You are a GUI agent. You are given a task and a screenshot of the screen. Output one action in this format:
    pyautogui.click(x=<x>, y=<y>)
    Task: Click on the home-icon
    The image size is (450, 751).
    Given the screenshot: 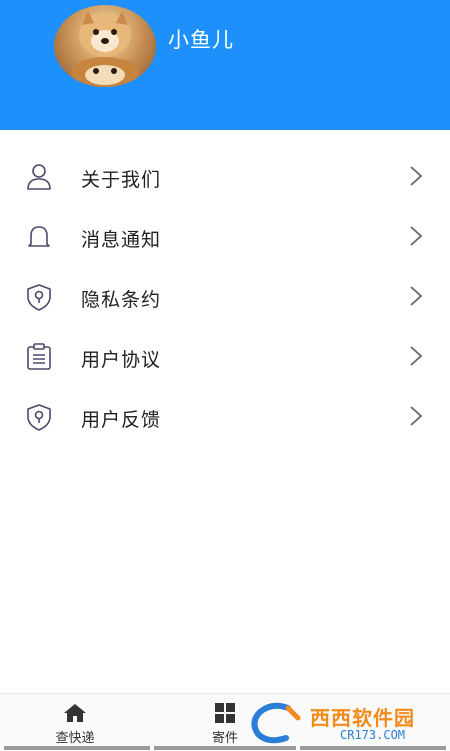 What is the action you would take?
    pyautogui.click(x=75, y=713)
    